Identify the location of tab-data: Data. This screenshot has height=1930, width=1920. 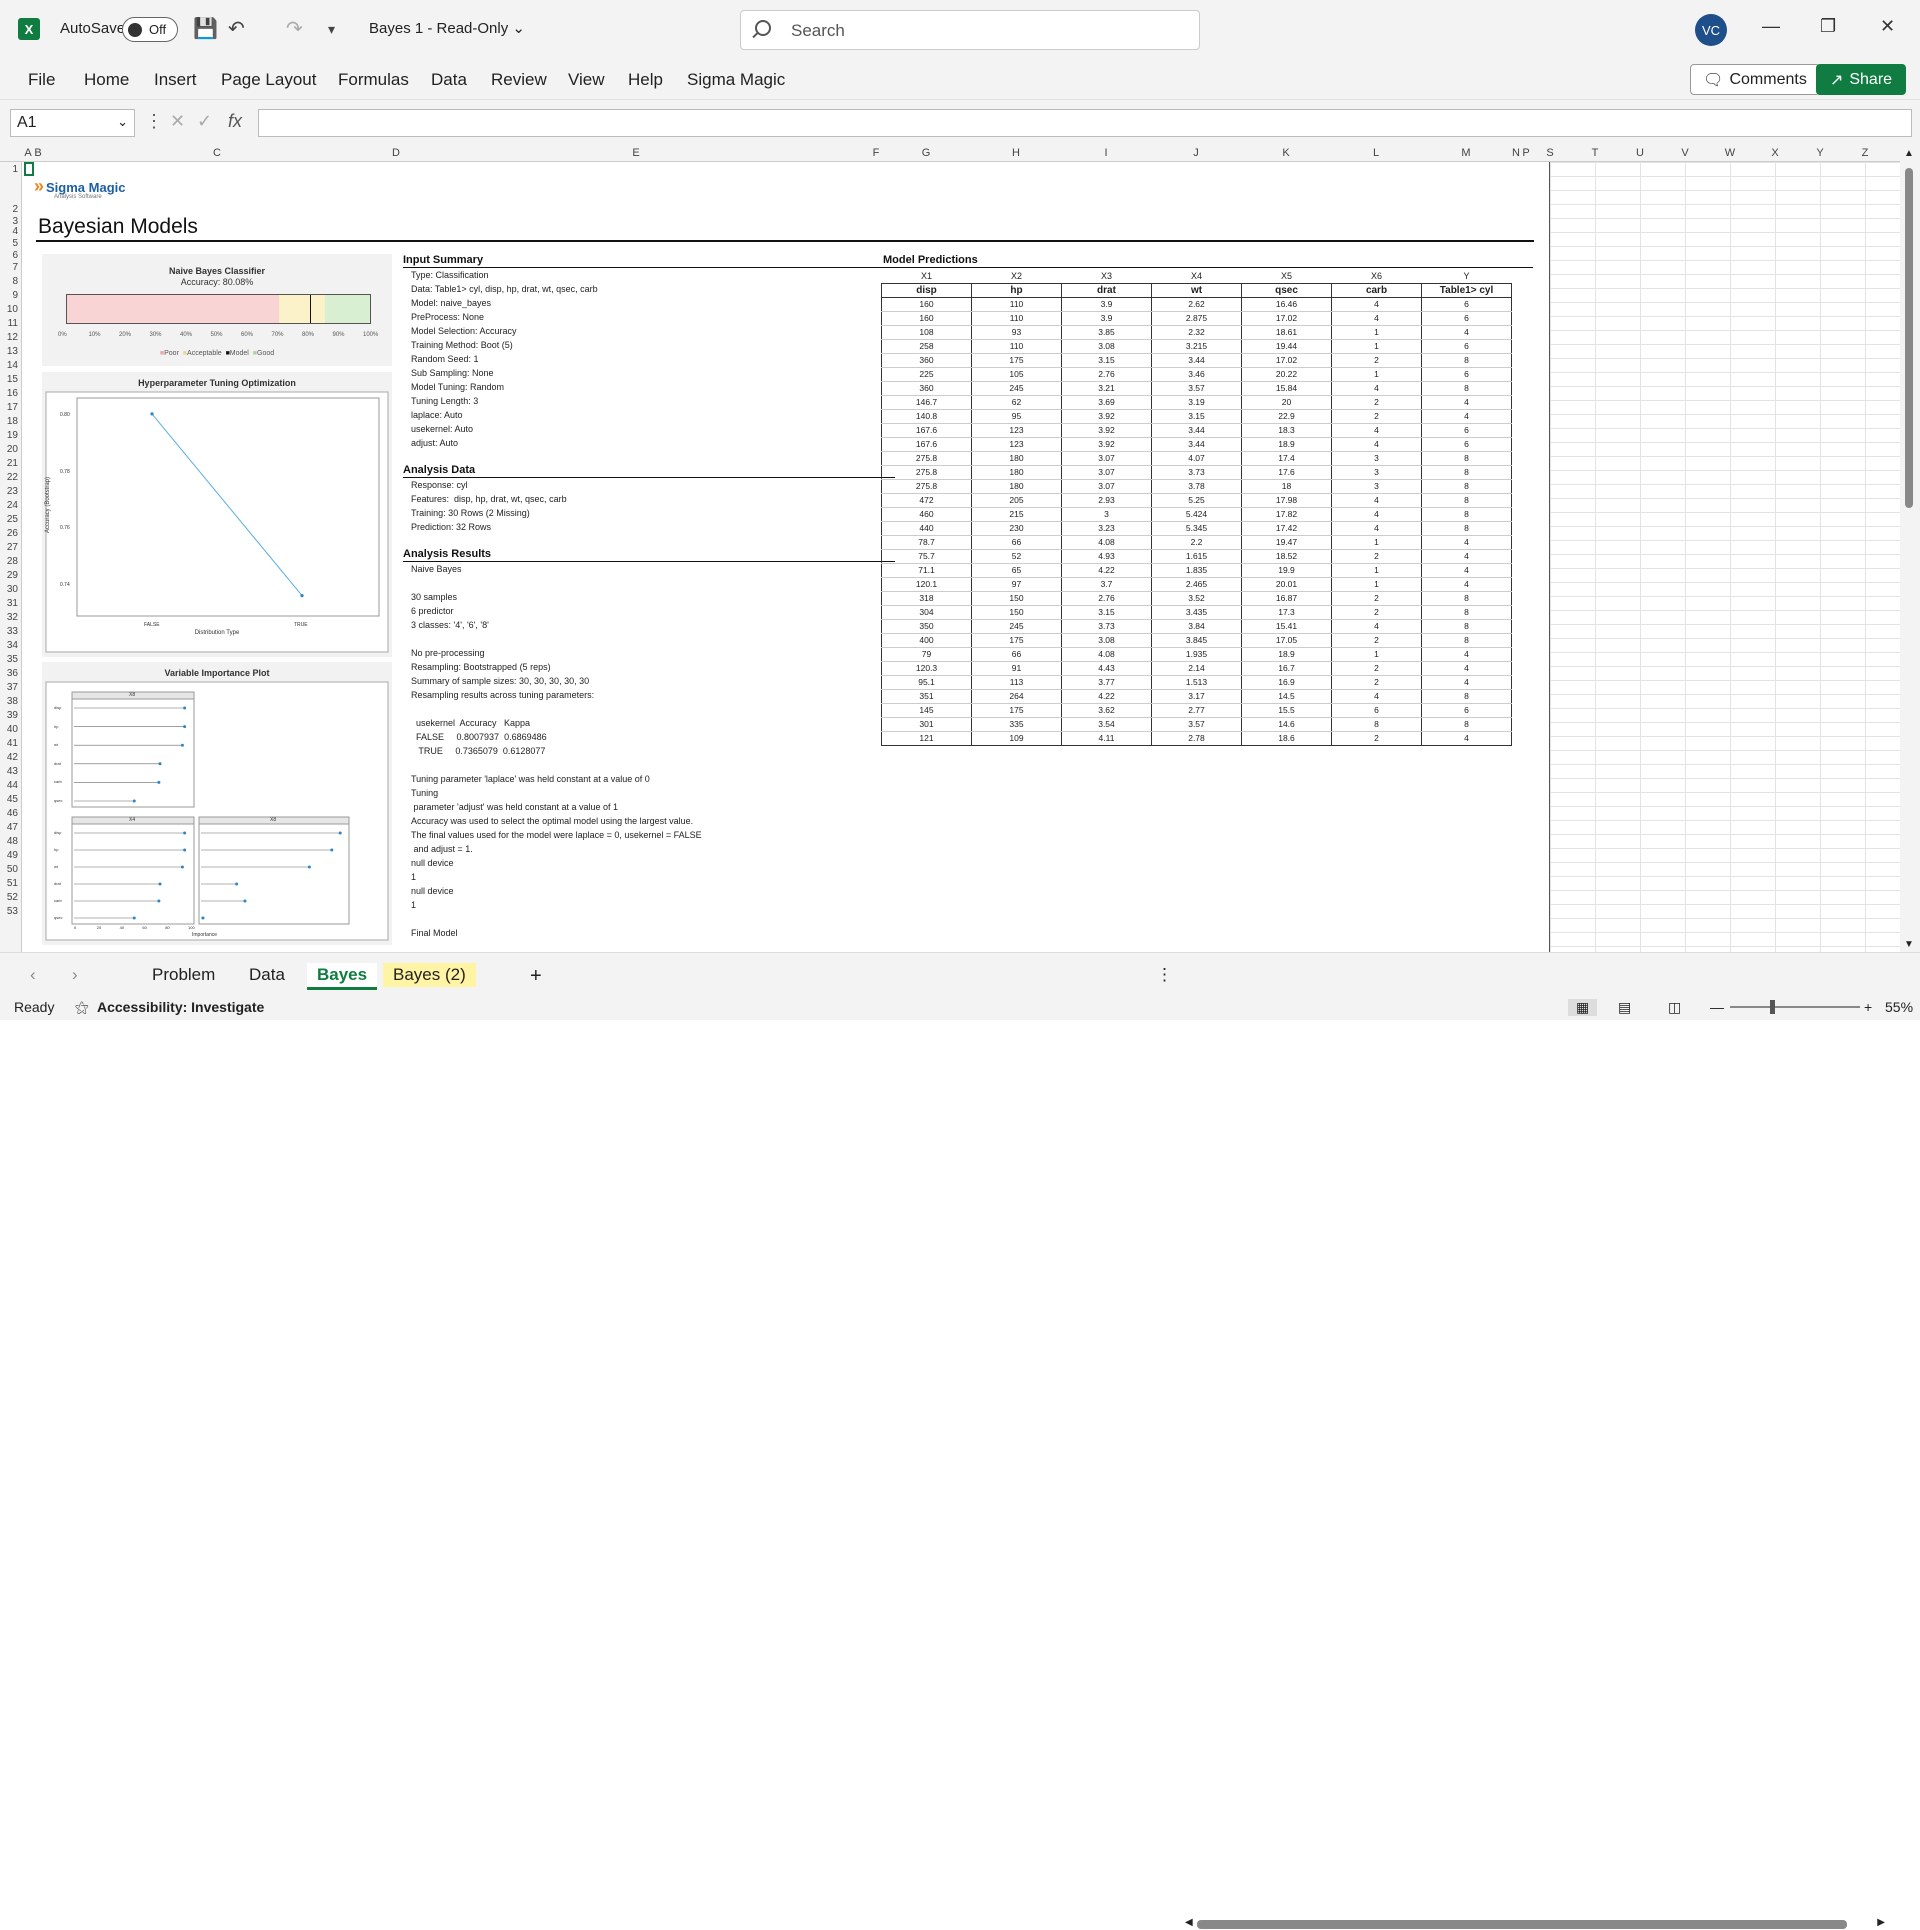
(267, 975).